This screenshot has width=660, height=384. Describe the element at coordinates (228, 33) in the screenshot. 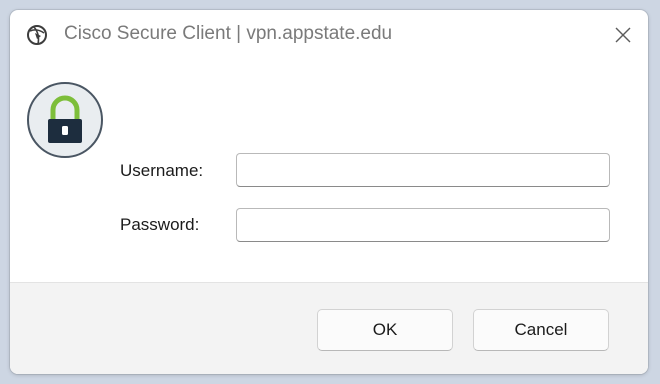

I see `window-title: Cisco Secure Client | vpn.appstate.edu` at that location.